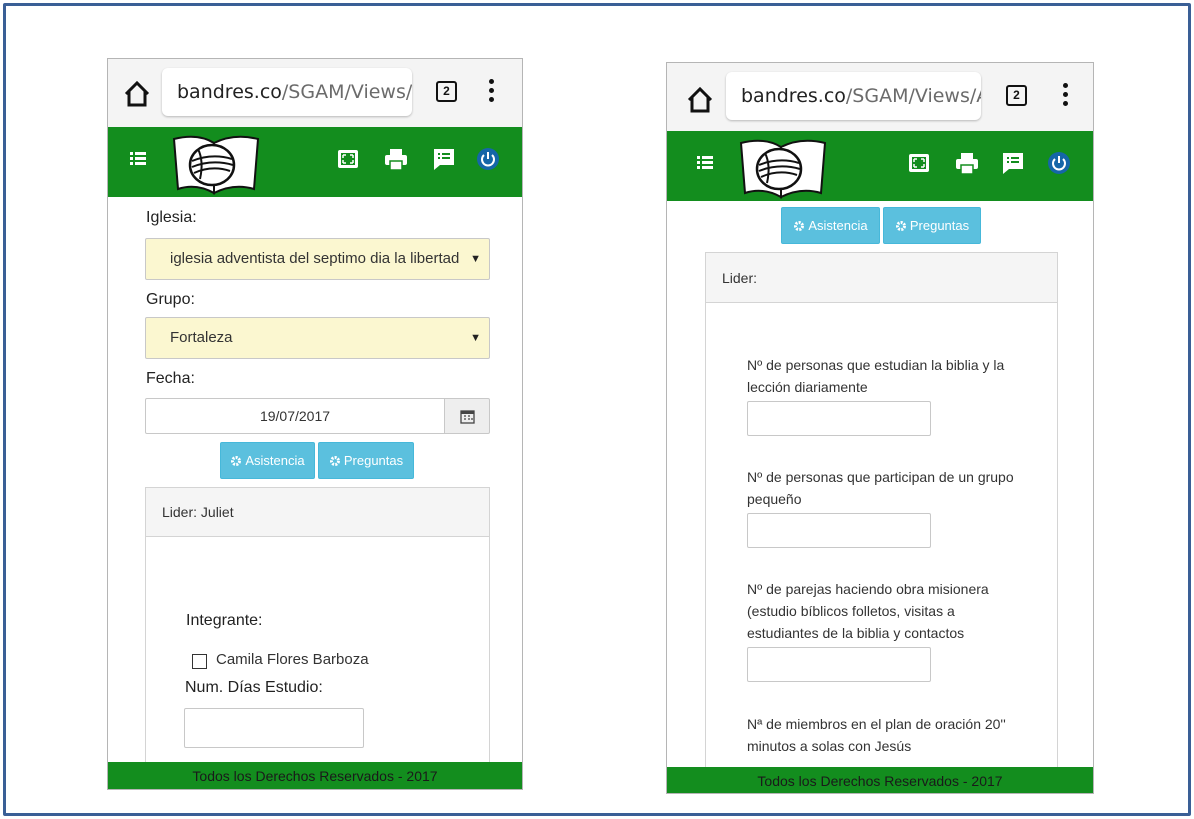 This screenshot has width=1194, height=819. Describe the element at coordinates (171, 217) in the screenshot. I see `iglesia-label: Iglesia:` at that location.